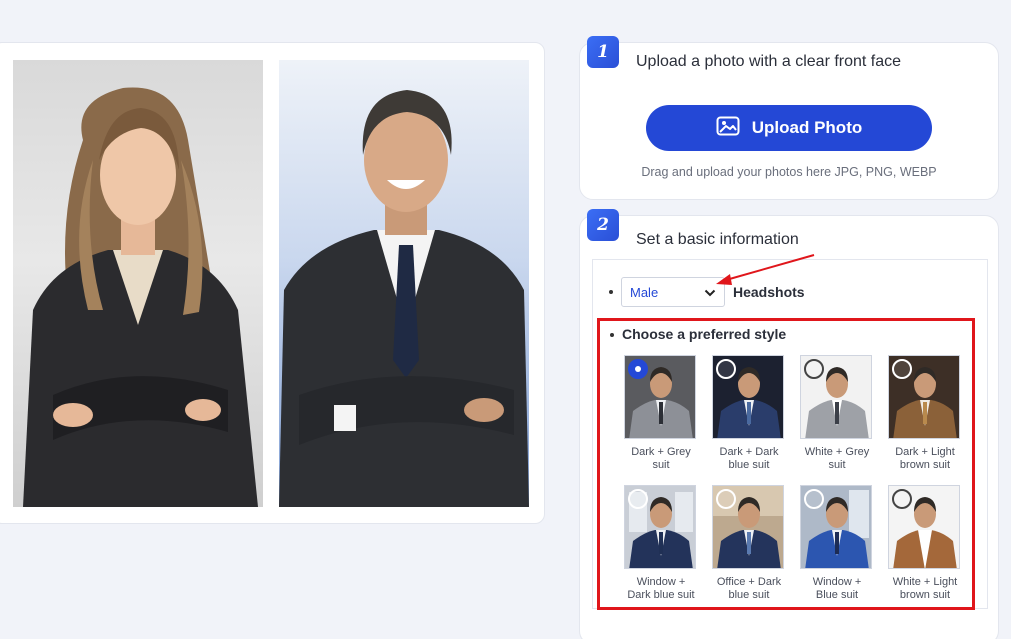 Image resolution: width=1011 pixels, height=639 pixels. I want to click on style-option-dark-dark-blue: Dark + Dark blue suit, so click(749, 413).